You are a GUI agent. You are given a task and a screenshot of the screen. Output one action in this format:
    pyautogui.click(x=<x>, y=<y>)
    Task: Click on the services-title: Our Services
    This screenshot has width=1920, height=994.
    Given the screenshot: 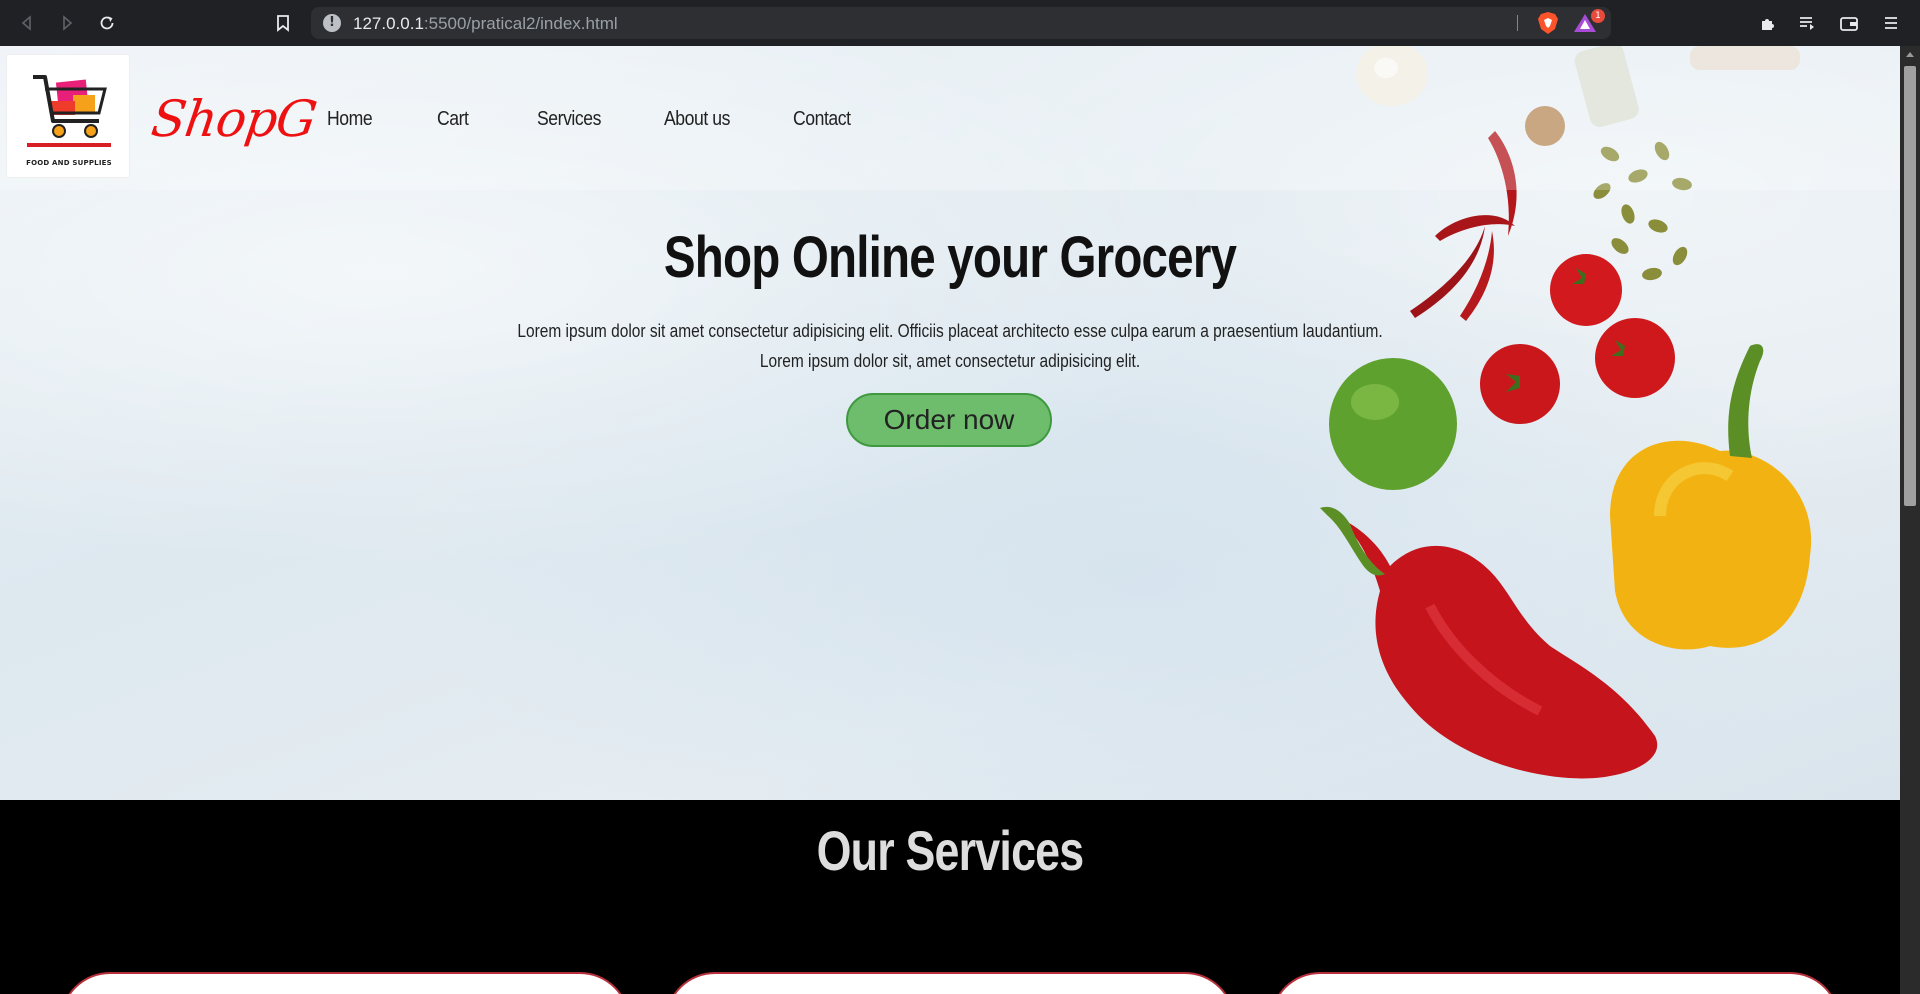 What is the action you would take?
    pyautogui.click(x=950, y=850)
    